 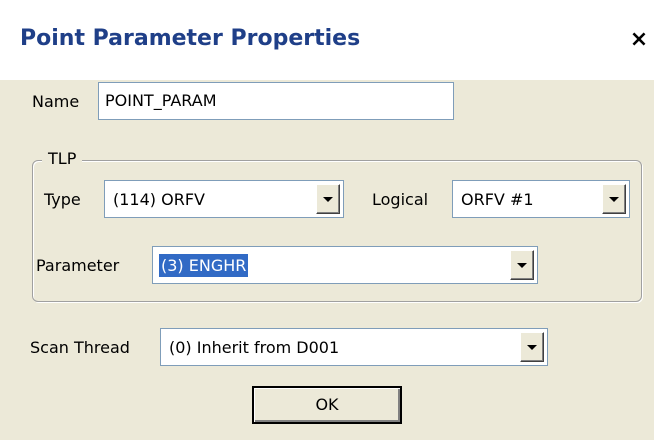 I want to click on dialog-title: Point Parameter Properties, so click(x=190, y=38).